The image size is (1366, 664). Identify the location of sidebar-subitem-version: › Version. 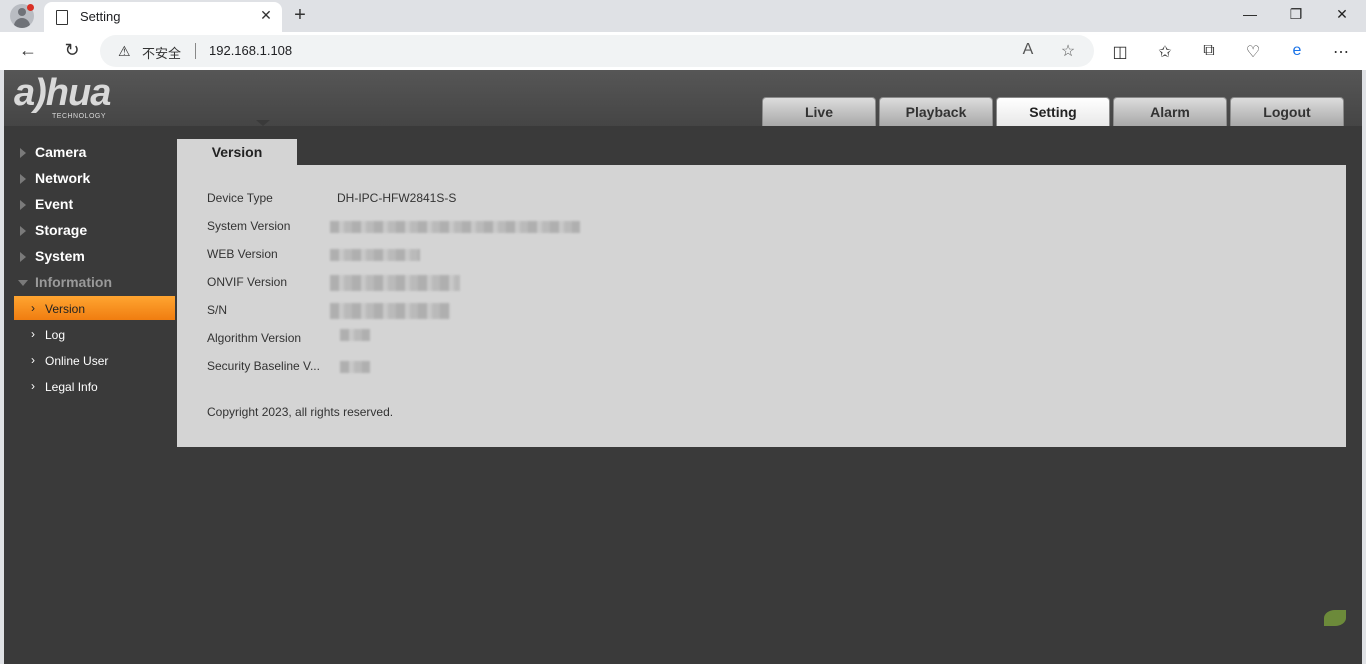
(94, 308).